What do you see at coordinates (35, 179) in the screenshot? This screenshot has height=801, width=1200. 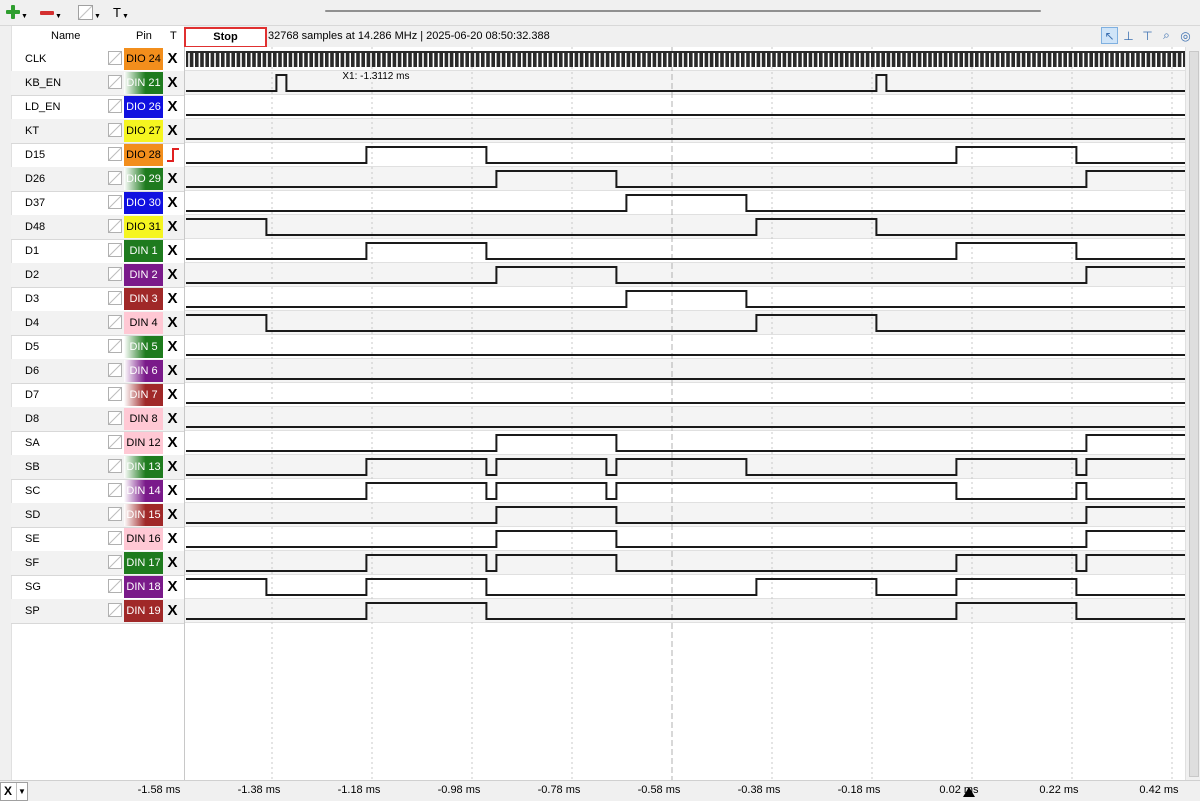 I see `signal-name: D26` at bounding box center [35, 179].